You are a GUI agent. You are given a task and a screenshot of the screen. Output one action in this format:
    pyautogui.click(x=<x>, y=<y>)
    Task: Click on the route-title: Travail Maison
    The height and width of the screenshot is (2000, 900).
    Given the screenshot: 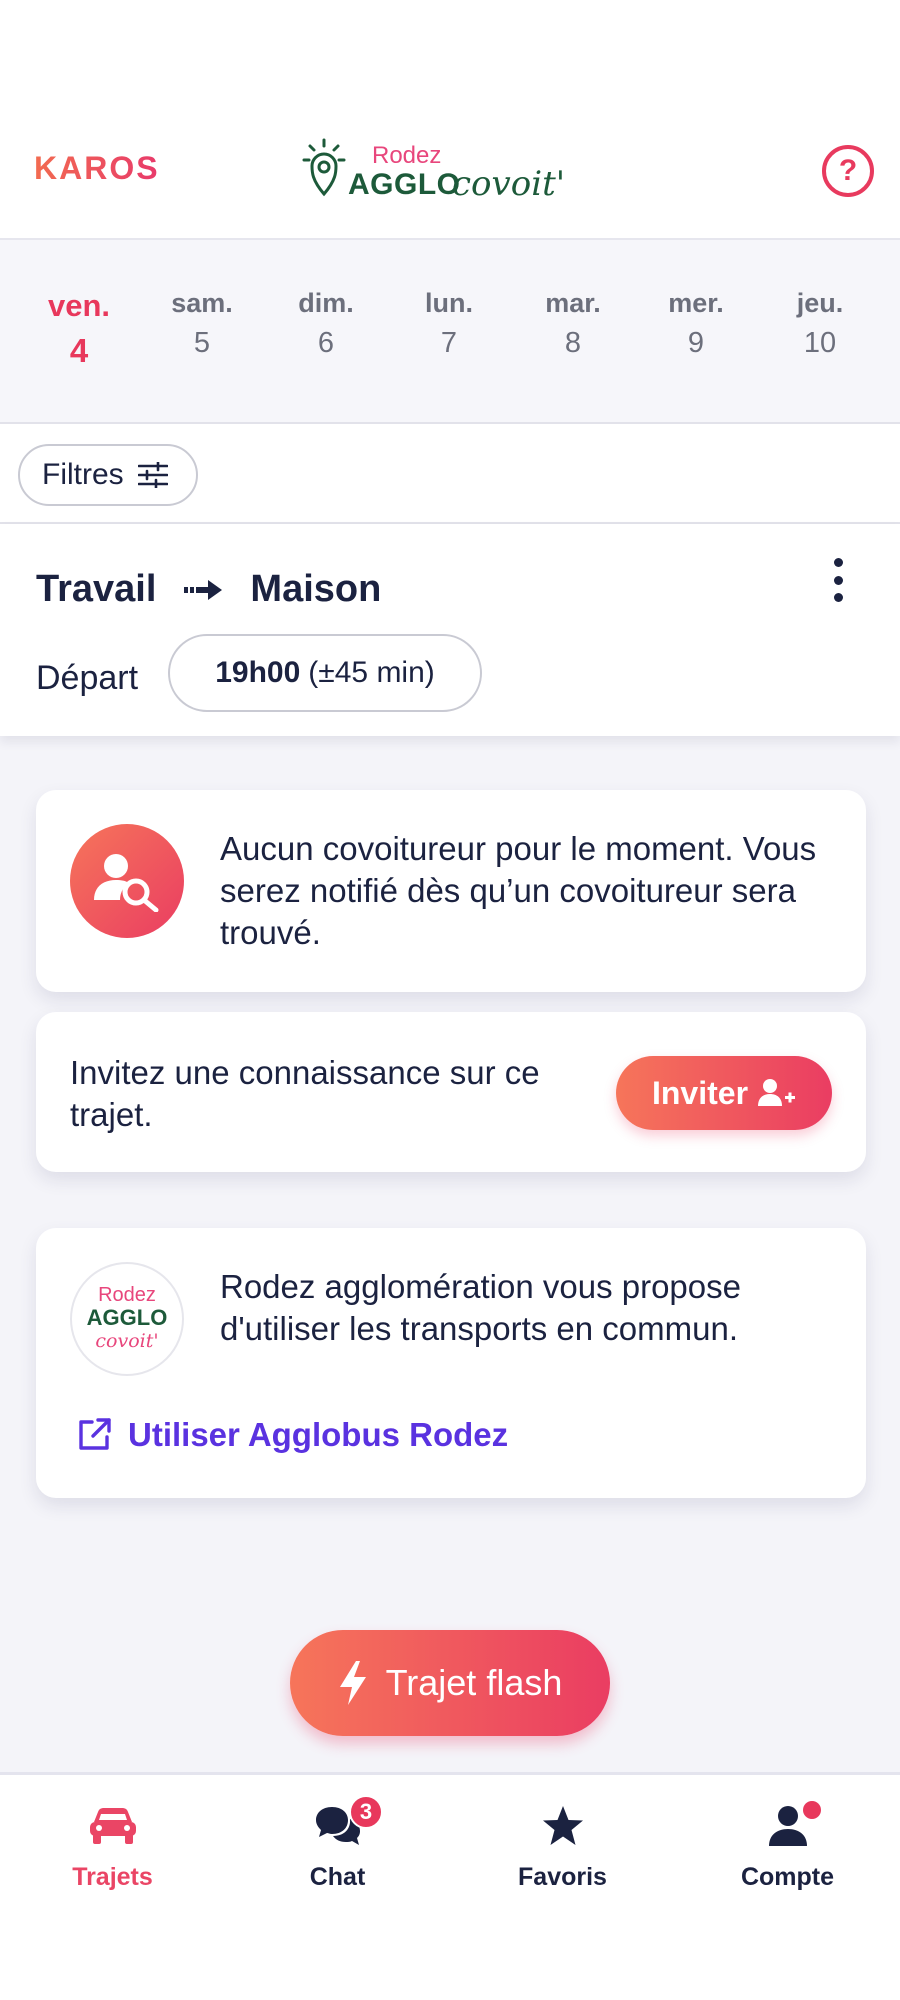 What is the action you would take?
    pyautogui.click(x=208, y=589)
    